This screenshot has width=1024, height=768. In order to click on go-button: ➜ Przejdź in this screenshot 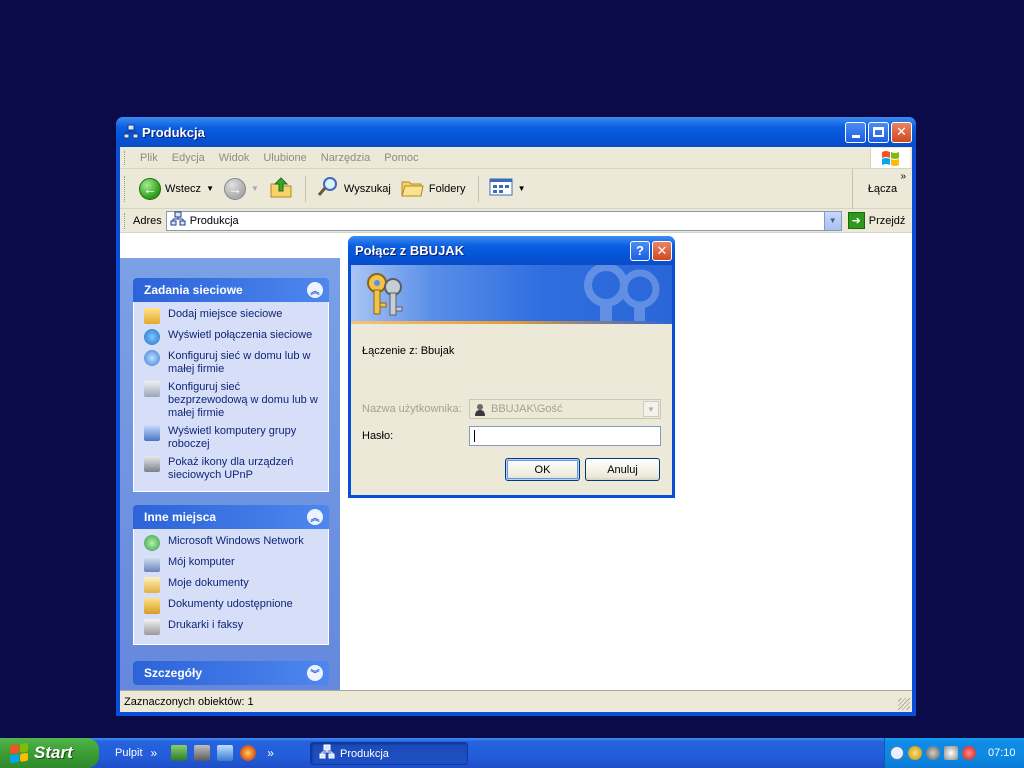, I will do `click(876, 220)`.